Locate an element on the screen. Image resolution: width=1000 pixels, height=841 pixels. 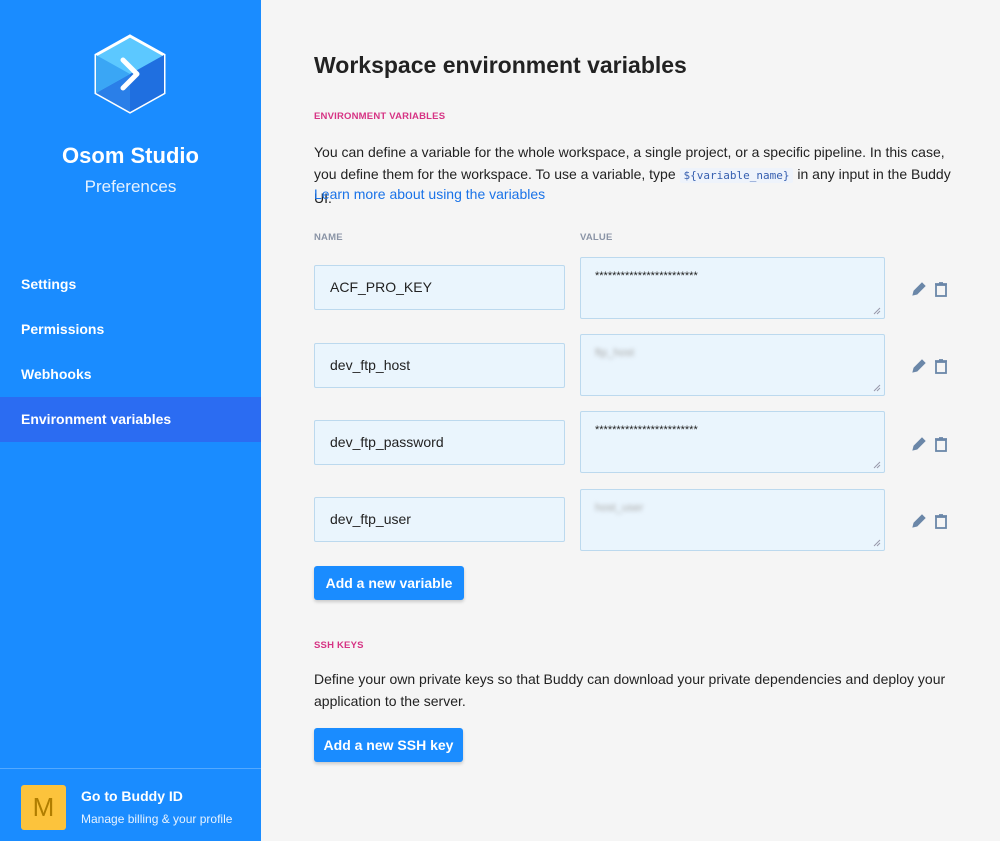
variable-name-field: ACF_PRO_KEY is located at coordinates (439, 287).